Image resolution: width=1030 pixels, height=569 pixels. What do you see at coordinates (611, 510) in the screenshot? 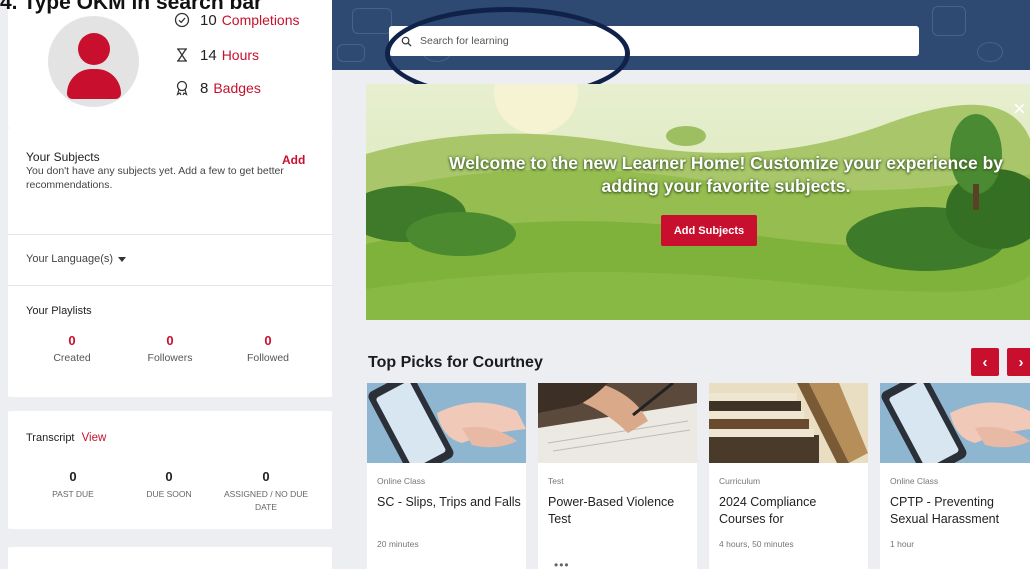
I see `course-title: Power-Based Violence Test` at bounding box center [611, 510].